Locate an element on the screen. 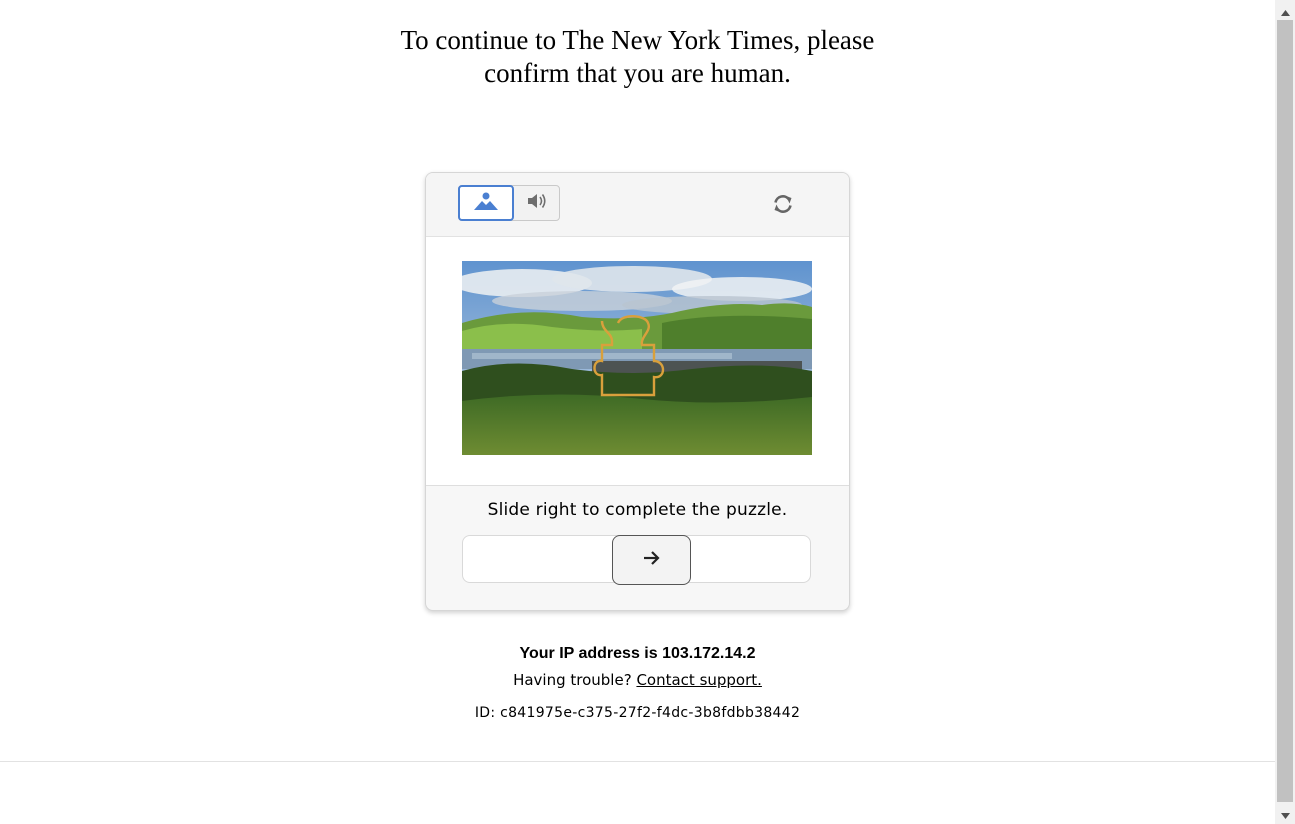 This screenshot has width=1295, height=824. puzzle-image-area is located at coordinates (637, 361).